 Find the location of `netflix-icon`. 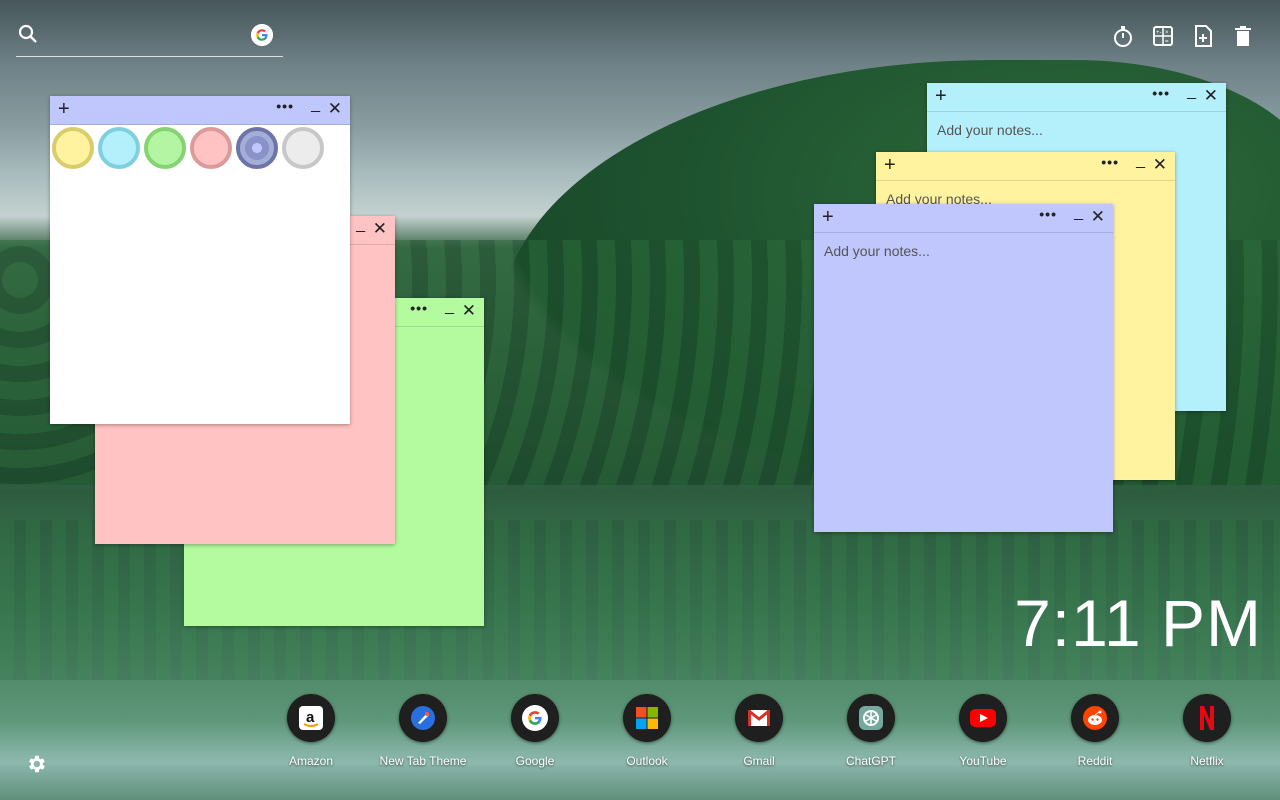

netflix-icon is located at coordinates (1207, 718).